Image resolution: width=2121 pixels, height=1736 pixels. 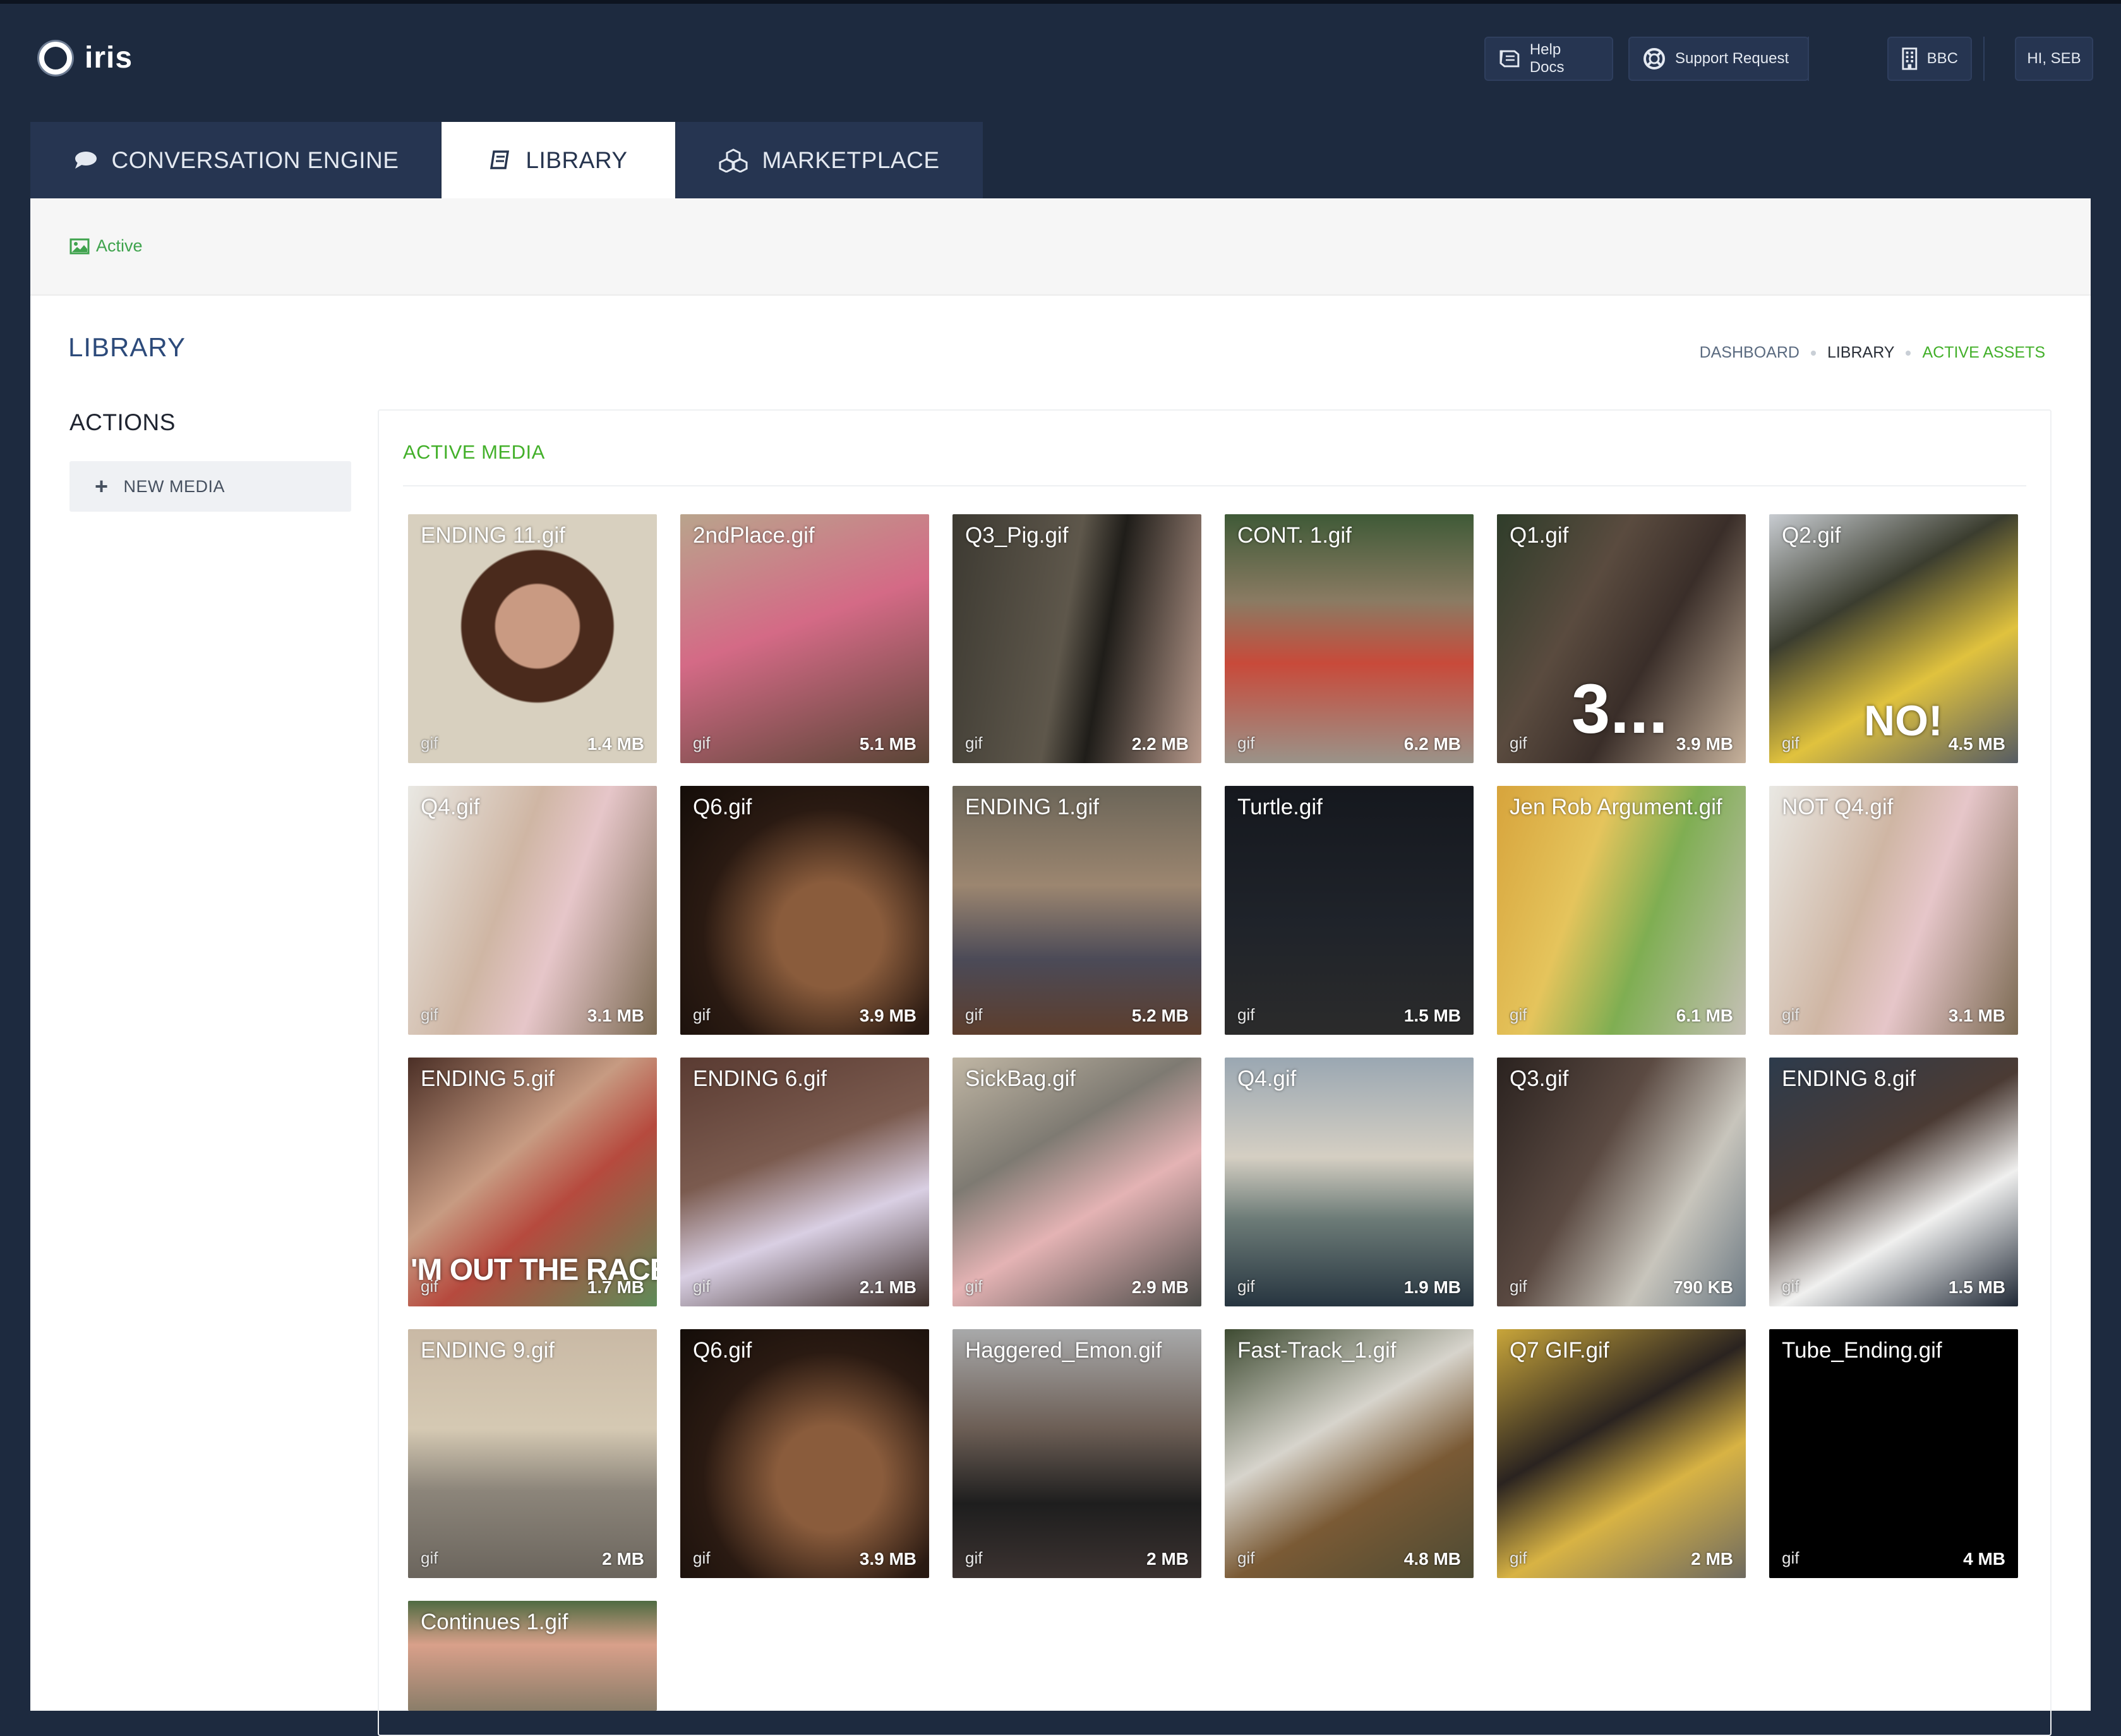 I want to click on tab-label: MARKETPLACE, so click(x=851, y=160).